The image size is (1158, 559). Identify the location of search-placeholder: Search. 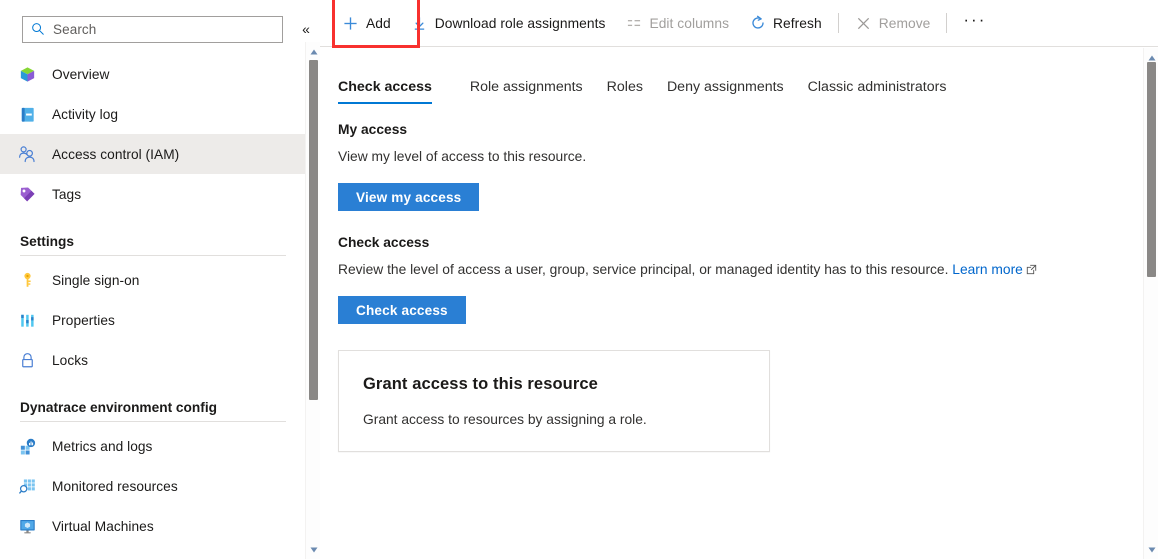
(75, 29).